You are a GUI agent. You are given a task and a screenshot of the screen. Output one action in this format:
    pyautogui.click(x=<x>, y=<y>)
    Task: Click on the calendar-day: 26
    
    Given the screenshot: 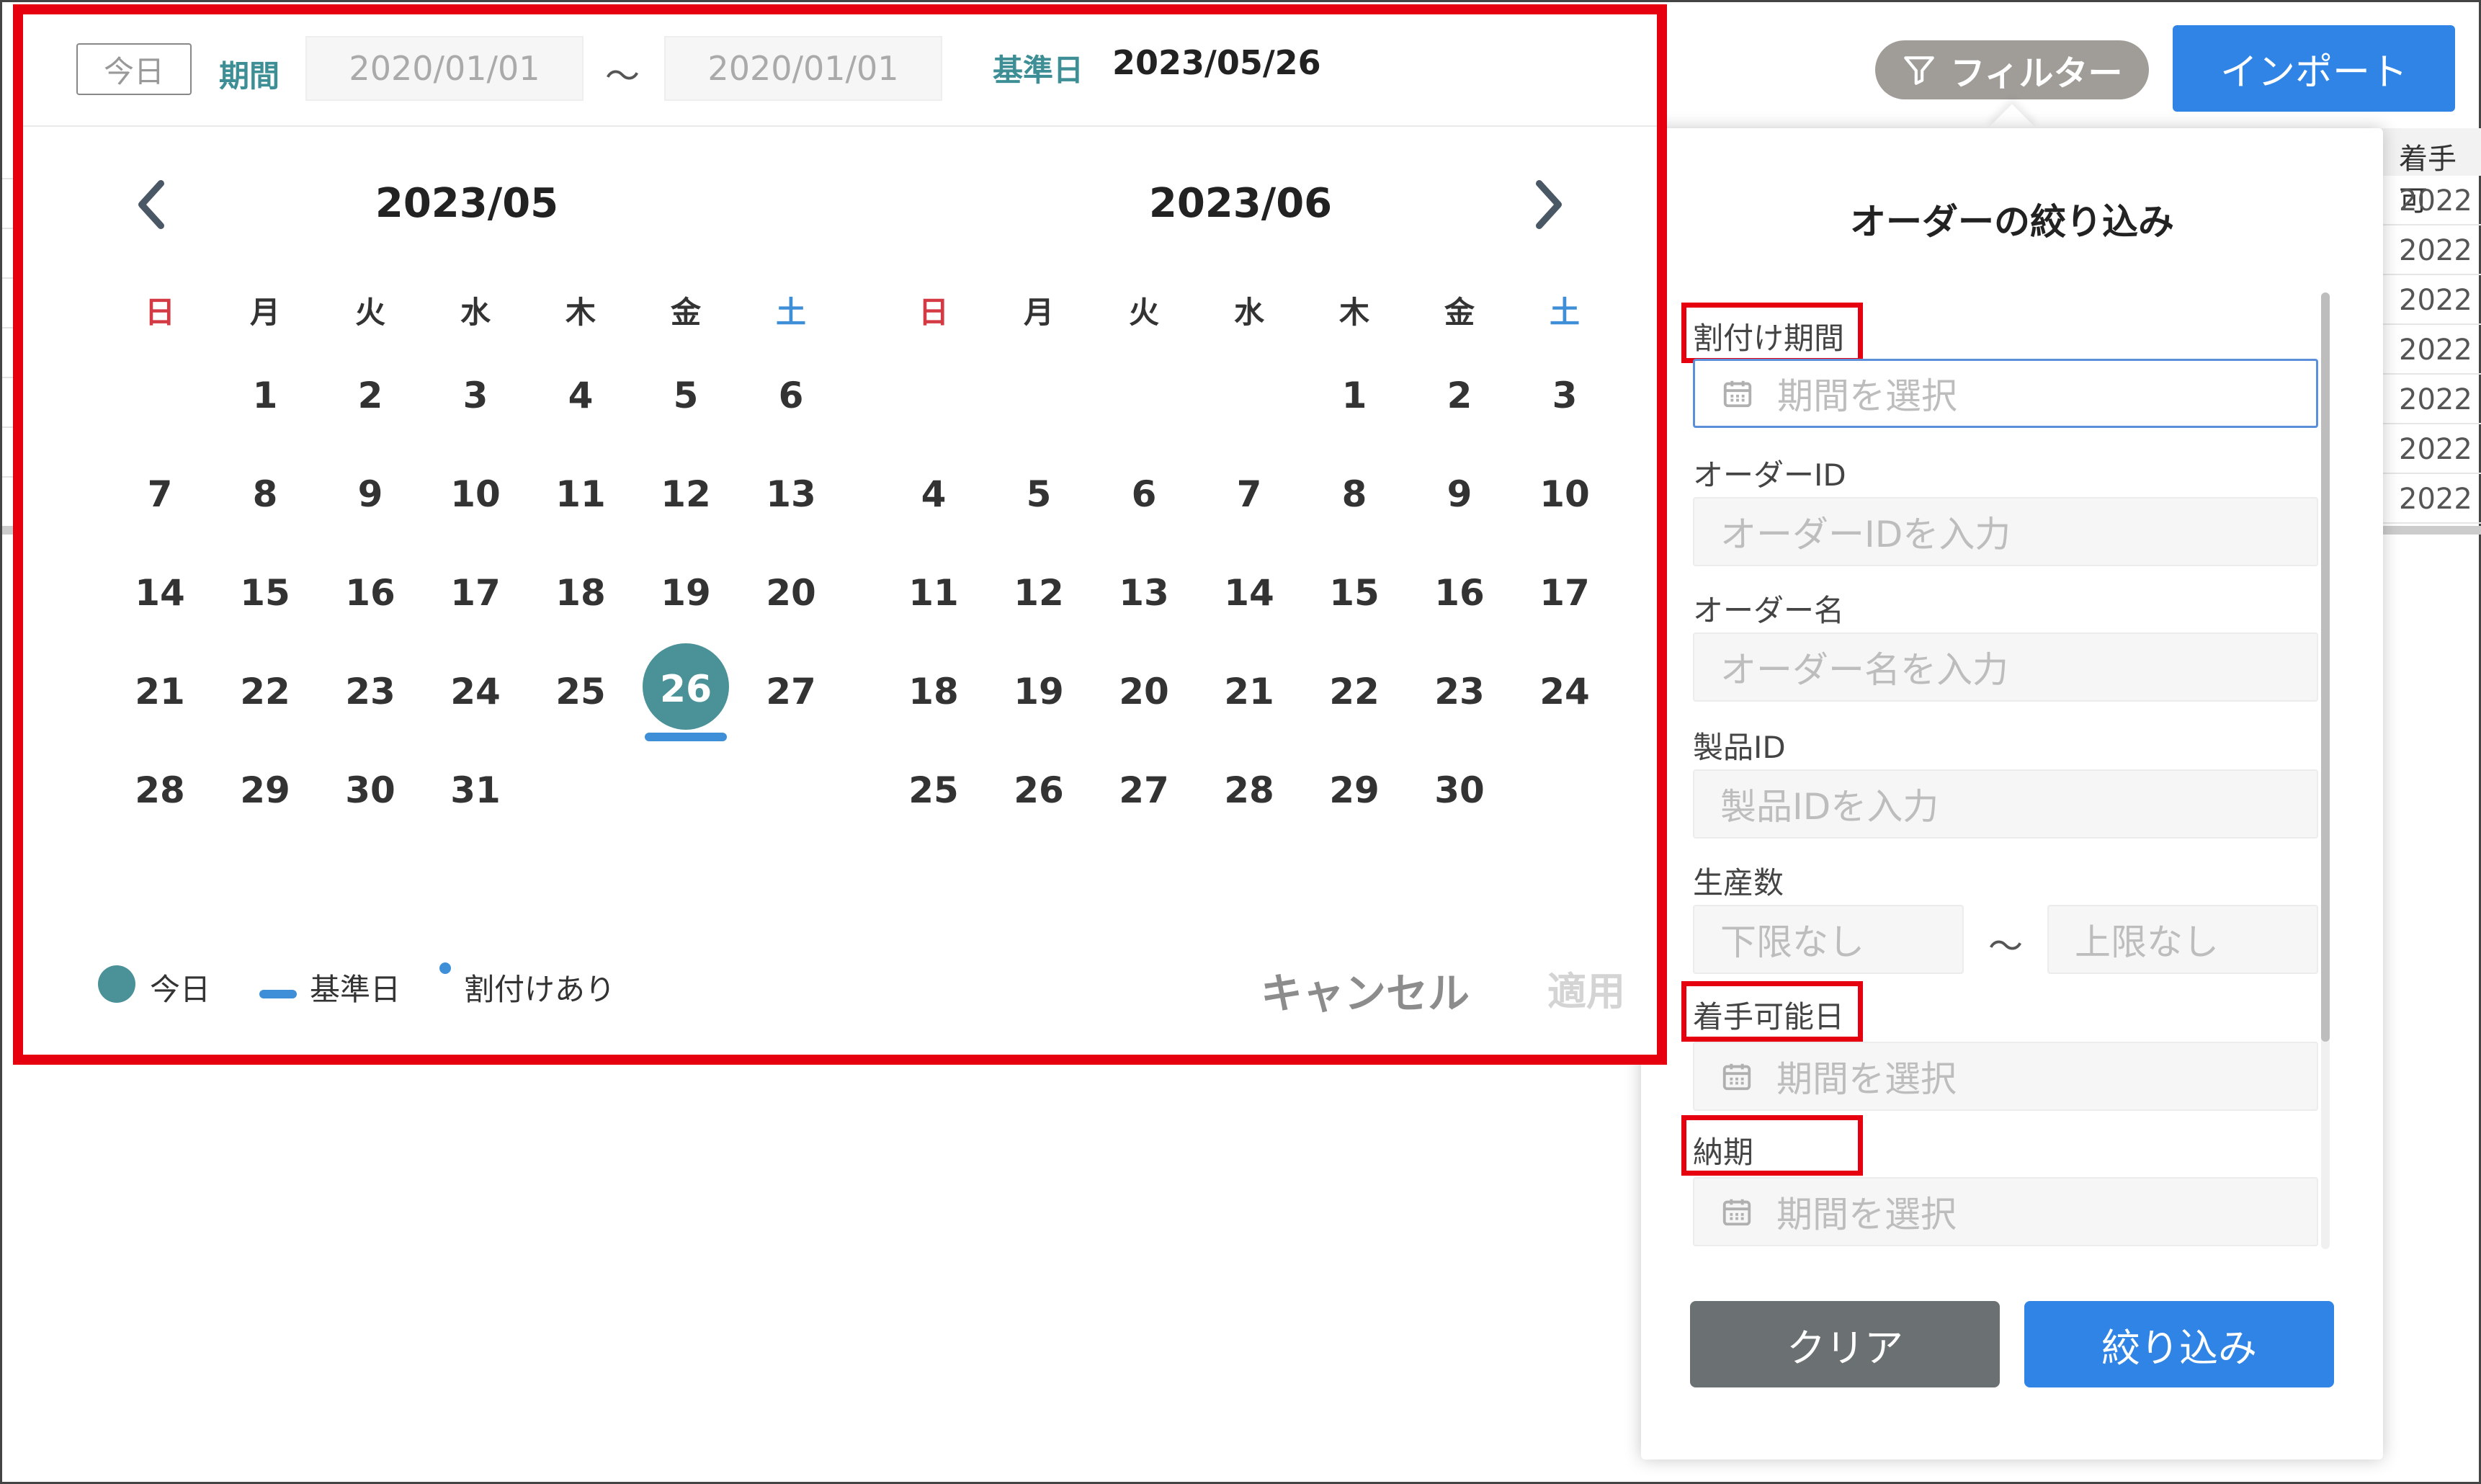 What is the action you would take?
    pyautogui.click(x=1039, y=790)
    